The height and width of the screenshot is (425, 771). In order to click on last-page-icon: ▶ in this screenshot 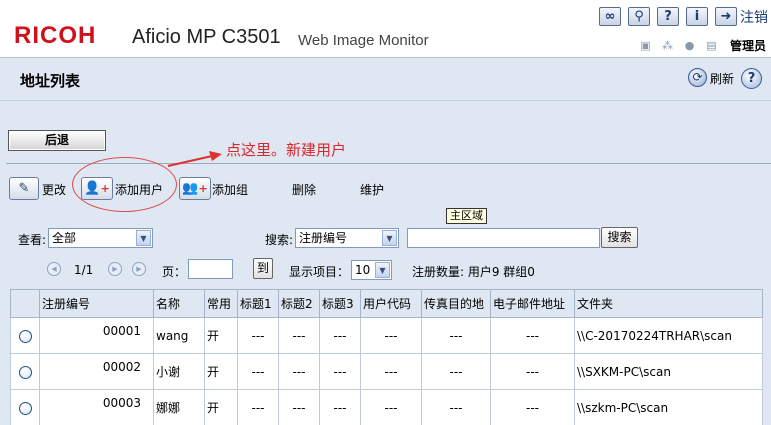, I will do `click(139, 269)`.